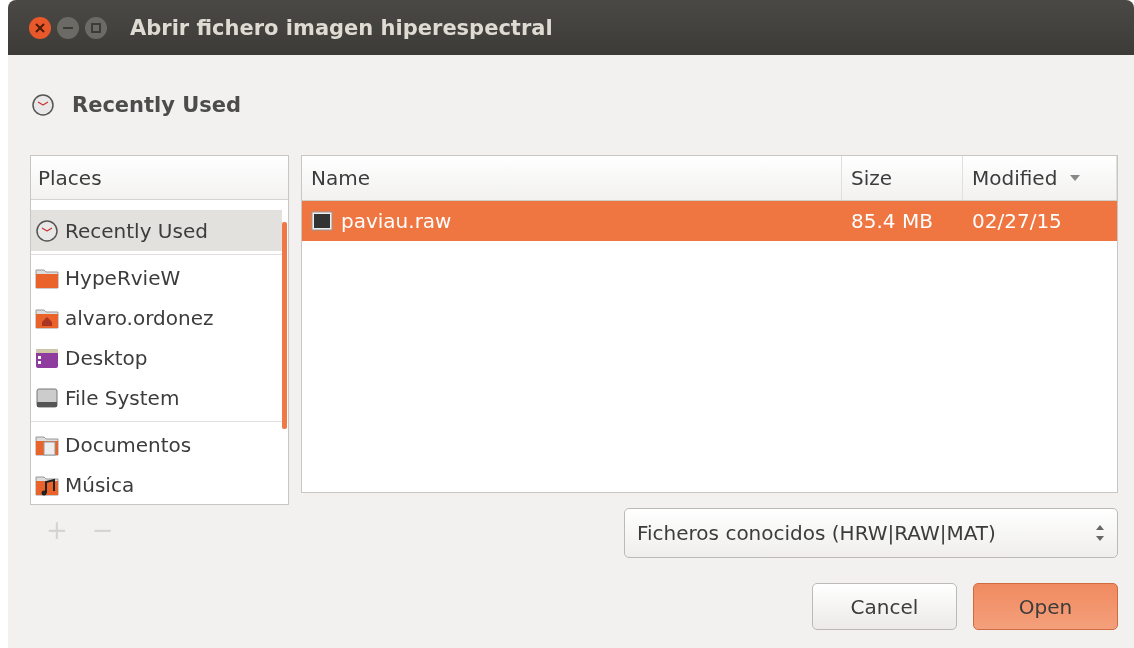 This screenshot has width=1134, height=648. What do you see at coordinates (1017, 221) in the screenshot?
I see `file-date: 02/27/15` at bounding box center [1017, 221].